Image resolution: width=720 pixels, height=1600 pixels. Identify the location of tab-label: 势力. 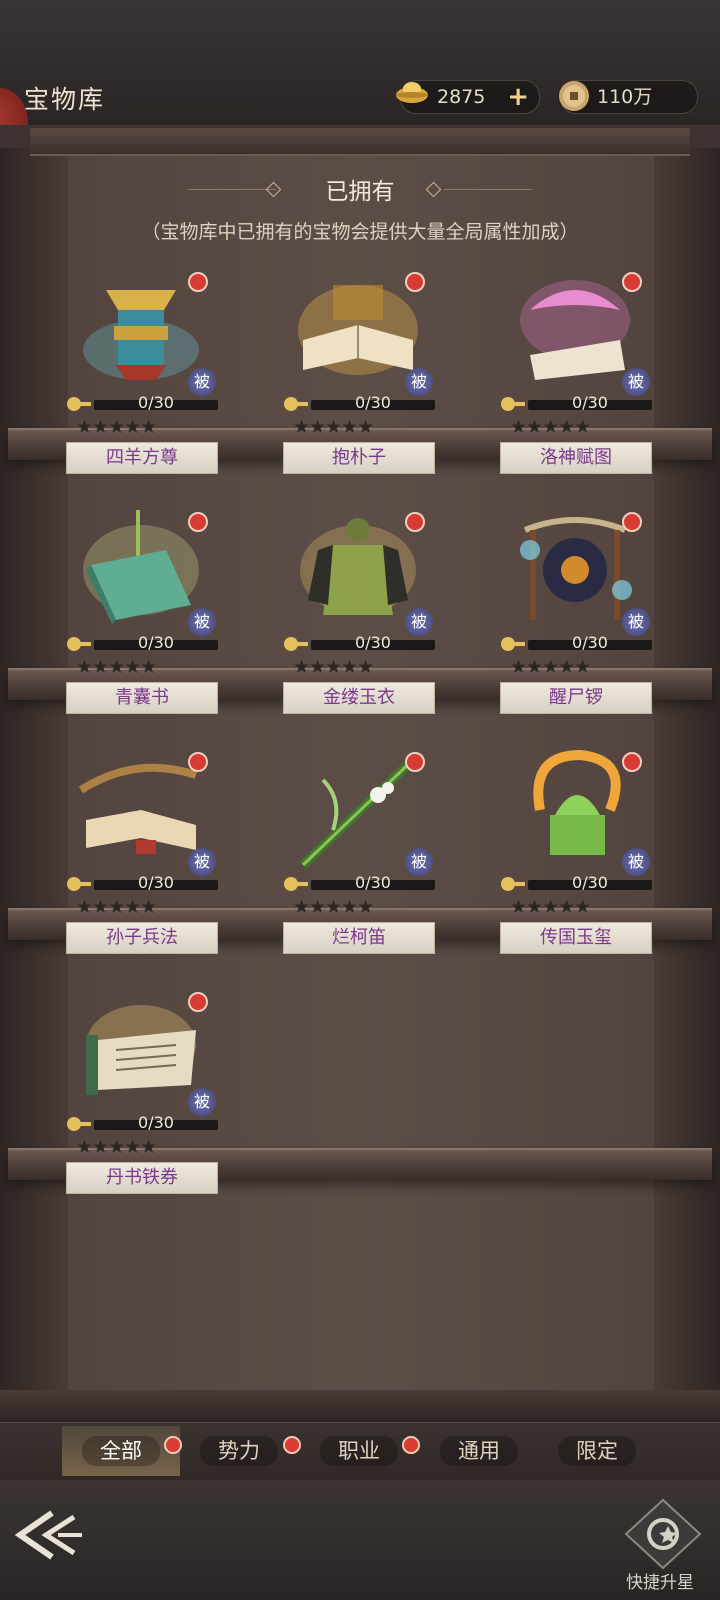
(239, 1451).